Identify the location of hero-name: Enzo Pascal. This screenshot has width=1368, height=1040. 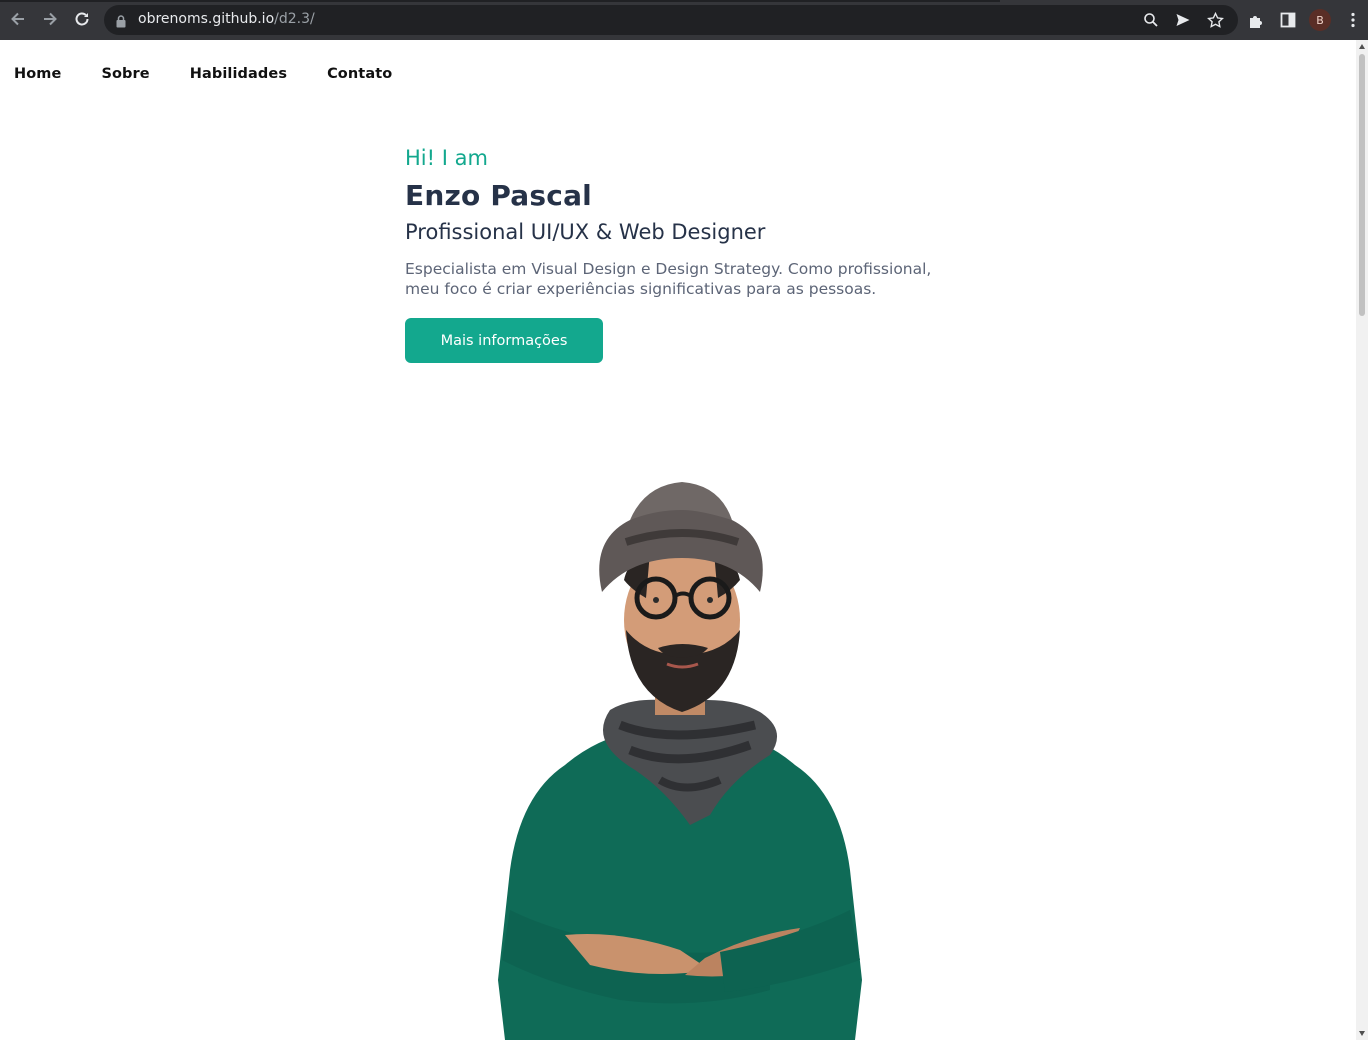
(498, 195).